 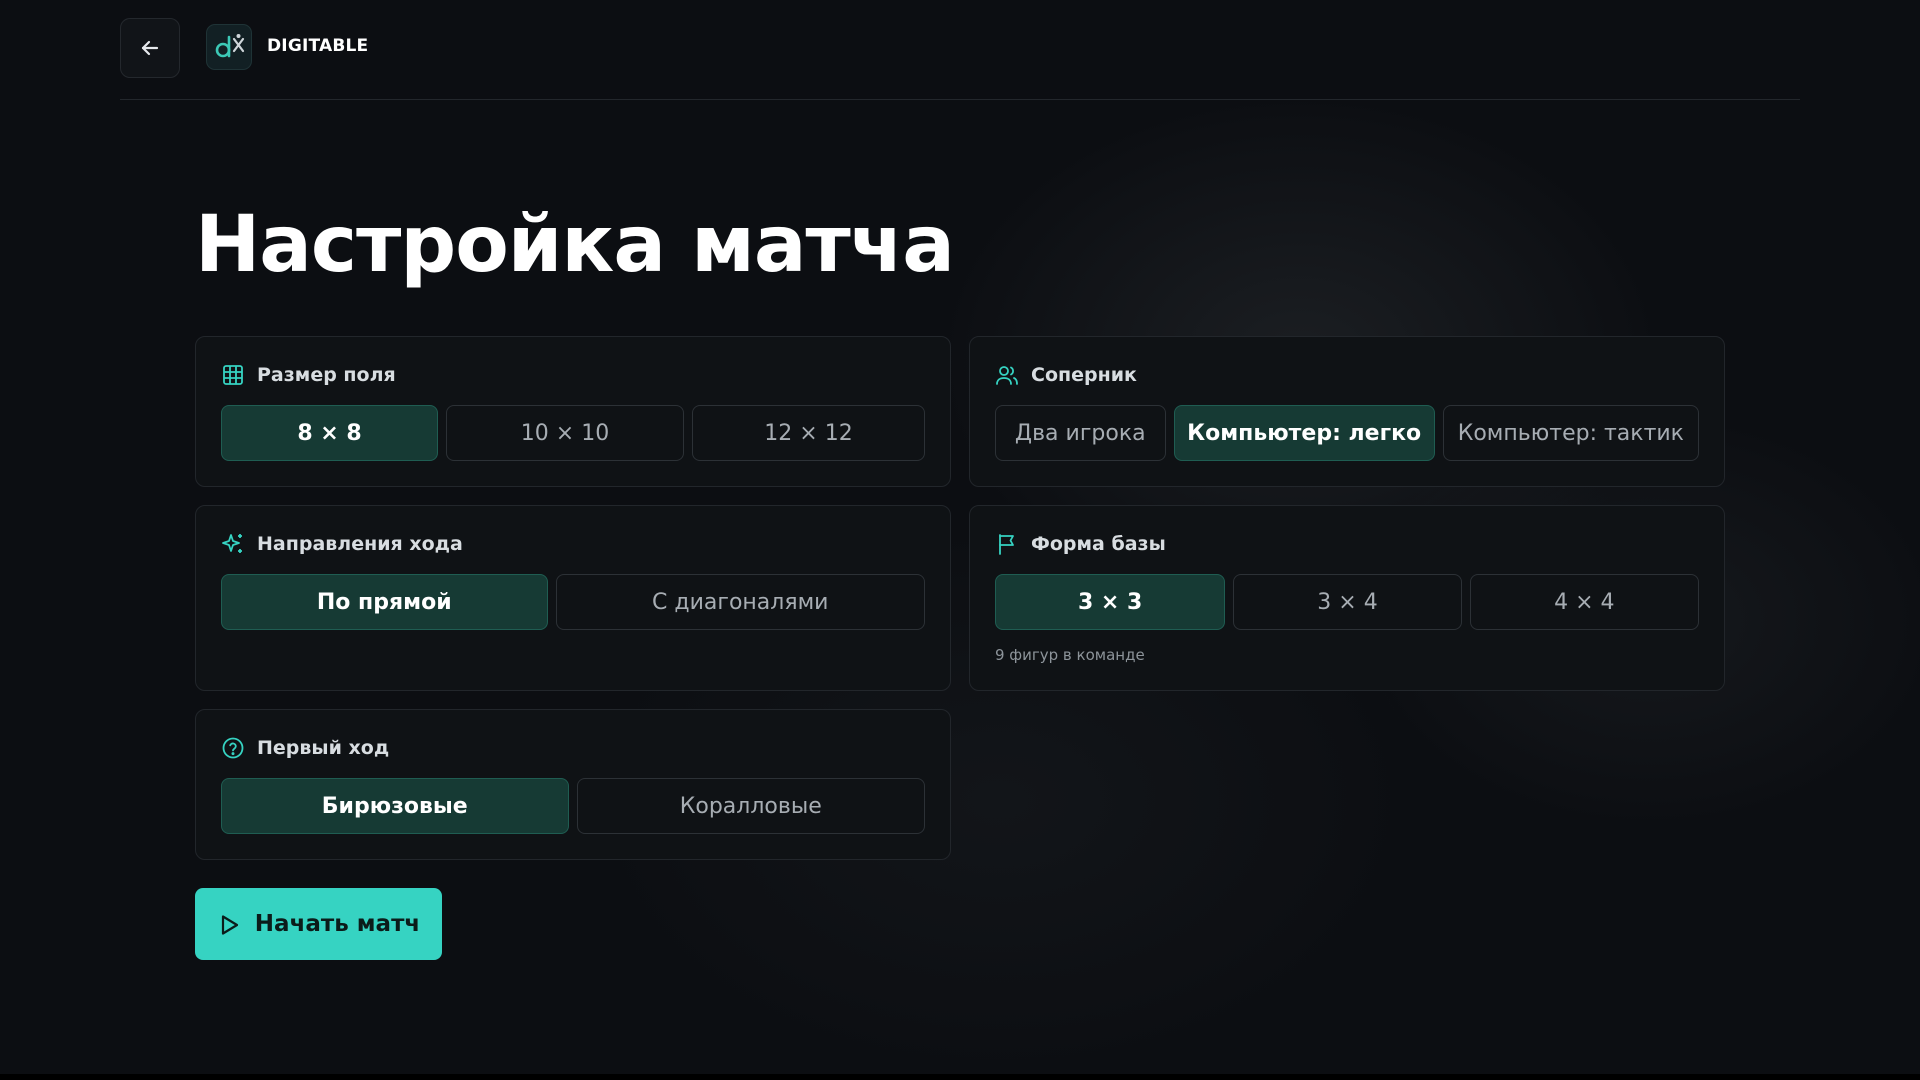 What do you see at coordinates (1070, 655) in the screenshot?
I see `base-shape-hint: 9 фигур в команде` at bounding box center [1070, 655].